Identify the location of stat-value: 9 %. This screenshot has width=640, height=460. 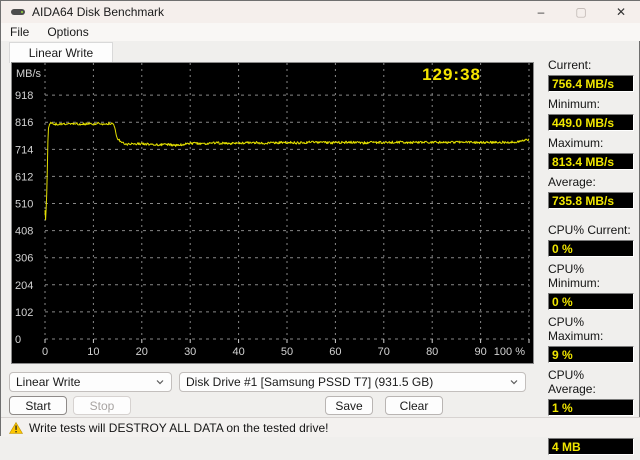
(591, 354).